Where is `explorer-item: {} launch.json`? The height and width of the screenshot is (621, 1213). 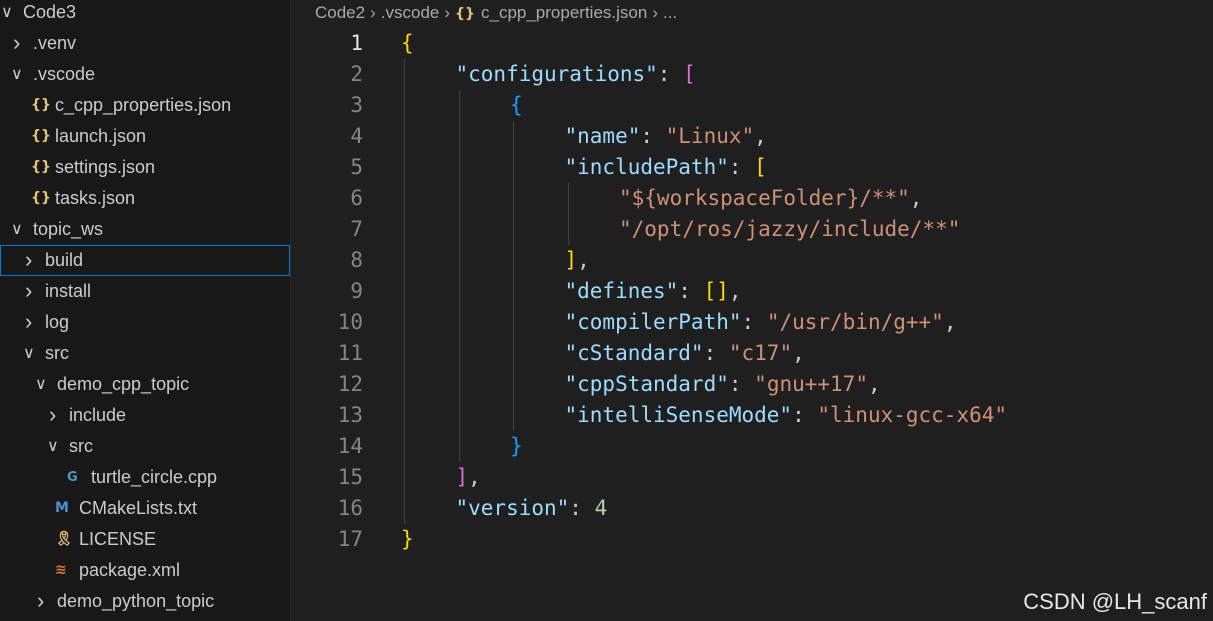 explorer-item: {} launch.json is located at coordinates (145, 136).